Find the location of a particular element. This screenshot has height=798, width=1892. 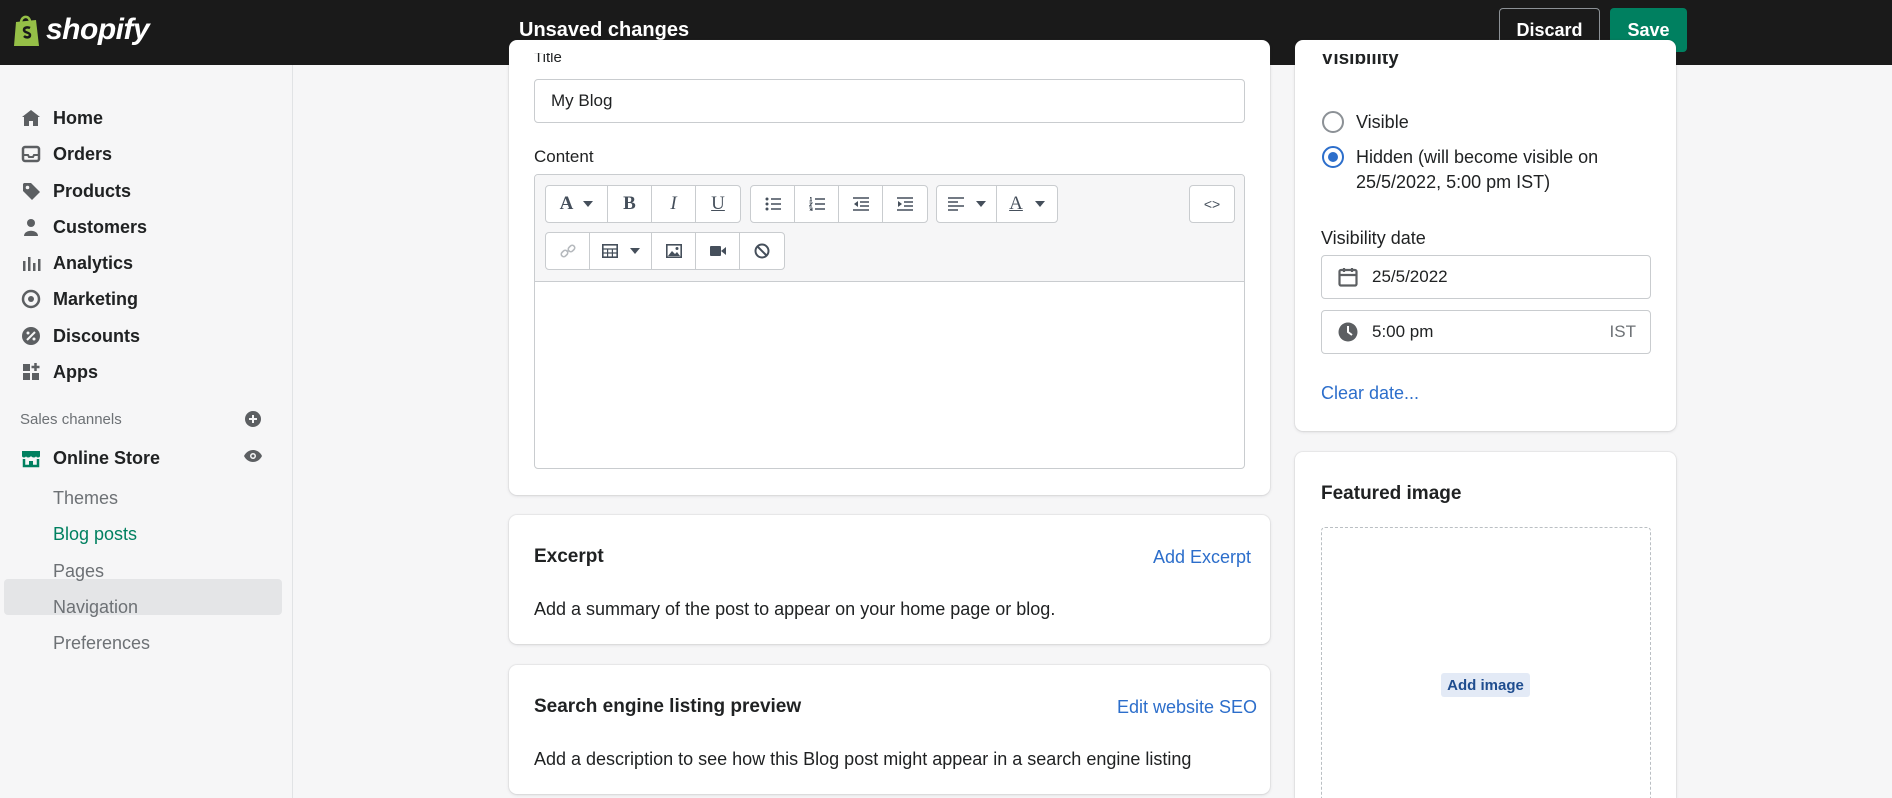

add-sales-channel-button is located at coordinates (253, 419).